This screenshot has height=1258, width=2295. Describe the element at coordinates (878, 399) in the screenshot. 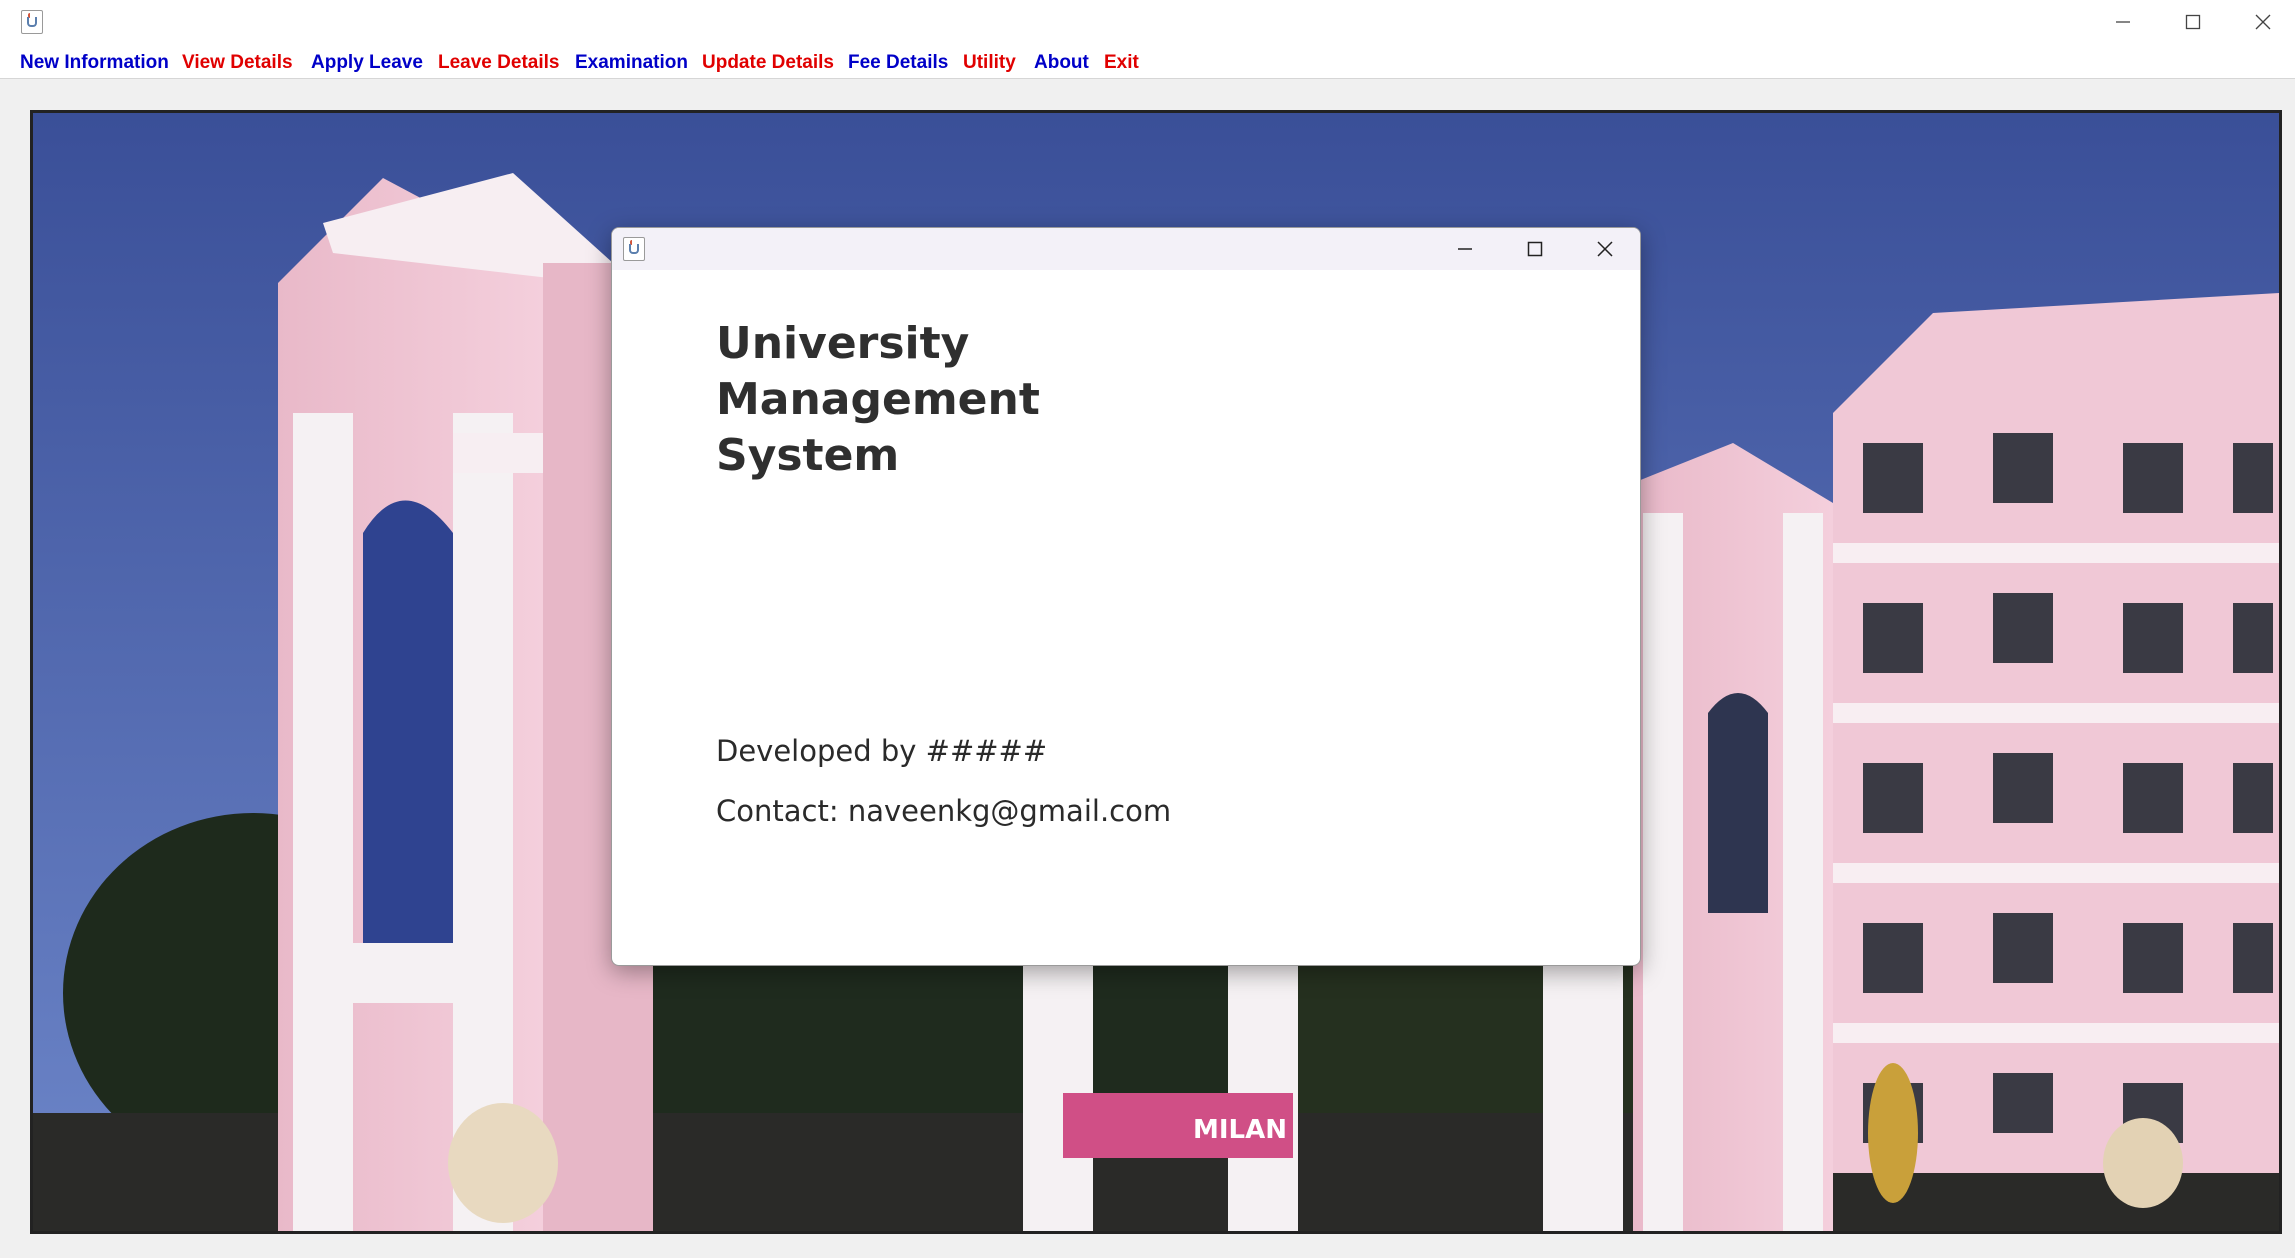

I see `app-title-line-2: Management` at that location.